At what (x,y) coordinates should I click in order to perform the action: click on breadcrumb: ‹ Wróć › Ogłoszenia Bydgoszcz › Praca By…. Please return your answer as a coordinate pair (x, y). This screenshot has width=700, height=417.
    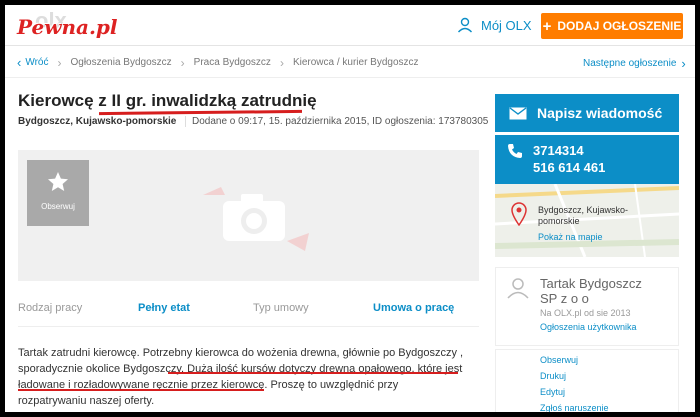
    Looking at the image, I should click on (218, 62).